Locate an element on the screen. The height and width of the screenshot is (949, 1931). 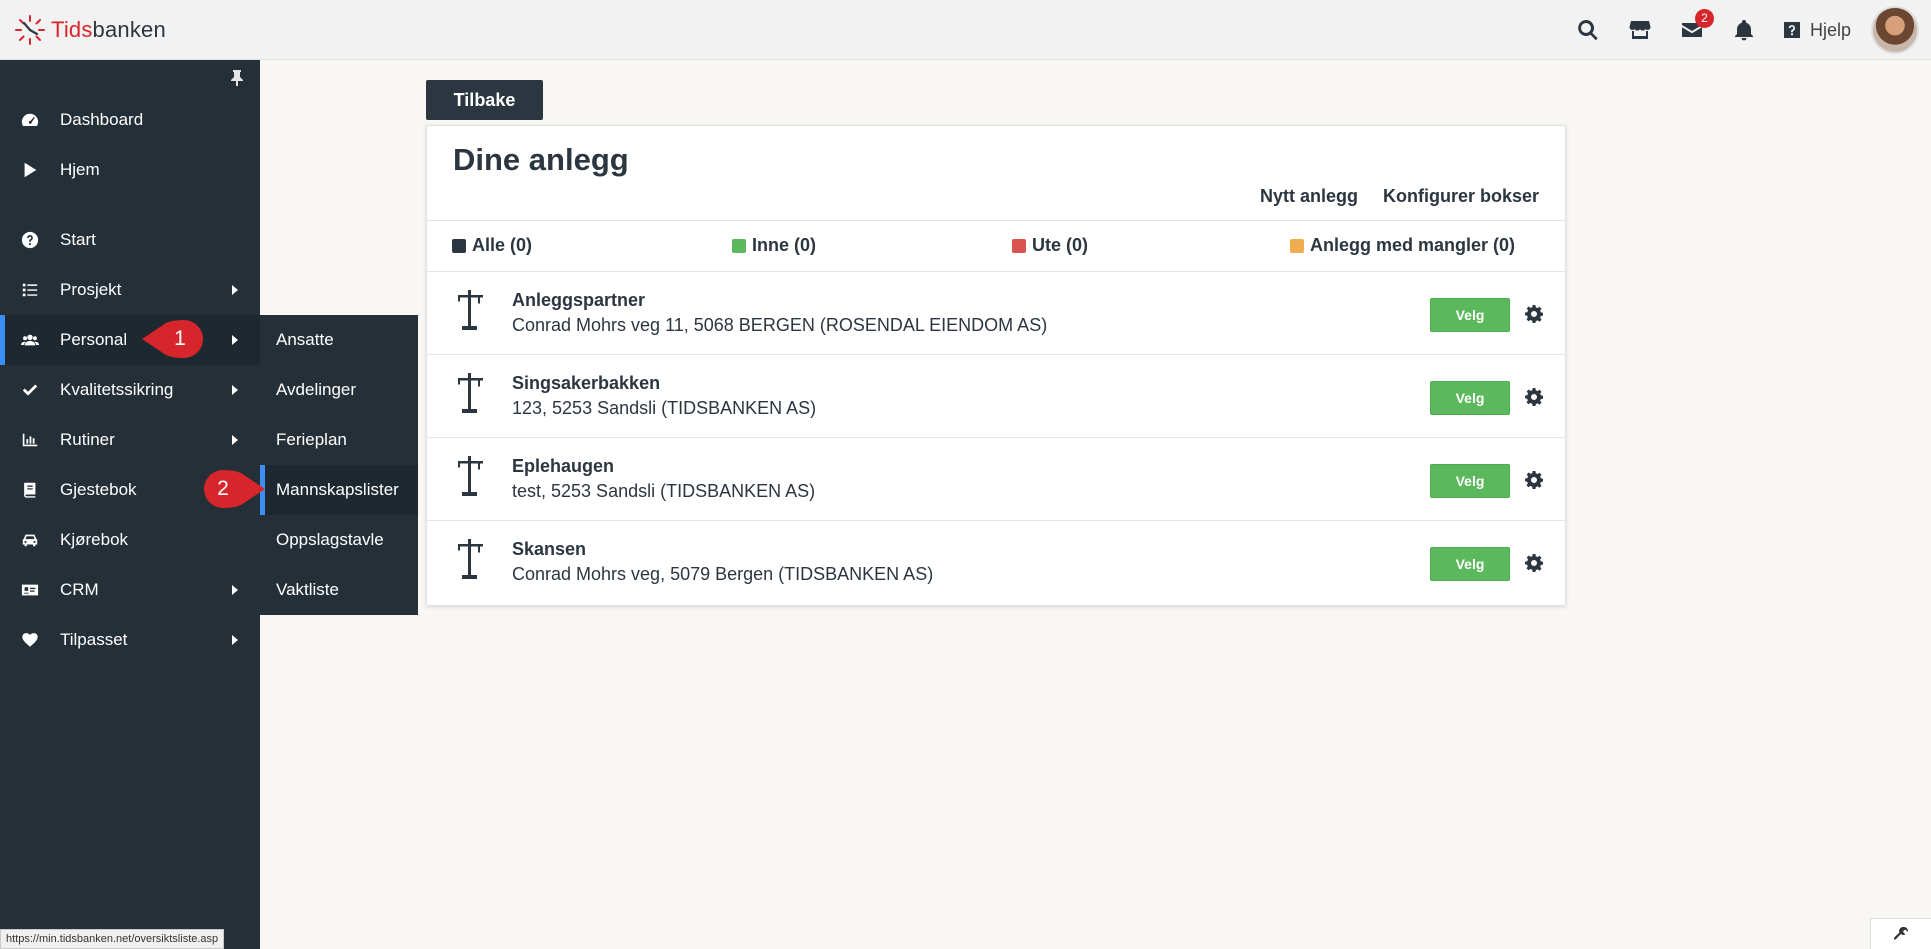
sidebar-item-label: Dashboard is located at coordinates (102, 119).